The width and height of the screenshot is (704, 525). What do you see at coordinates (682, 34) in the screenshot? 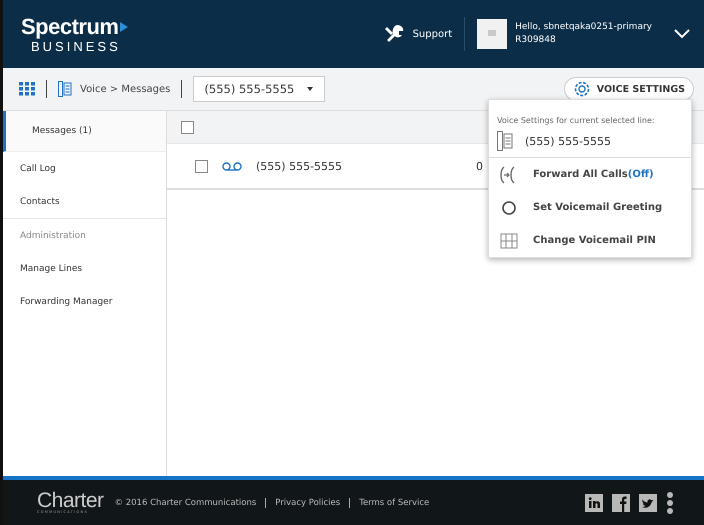
I see `chevron-down-icon` at bounding box center [682, 34].